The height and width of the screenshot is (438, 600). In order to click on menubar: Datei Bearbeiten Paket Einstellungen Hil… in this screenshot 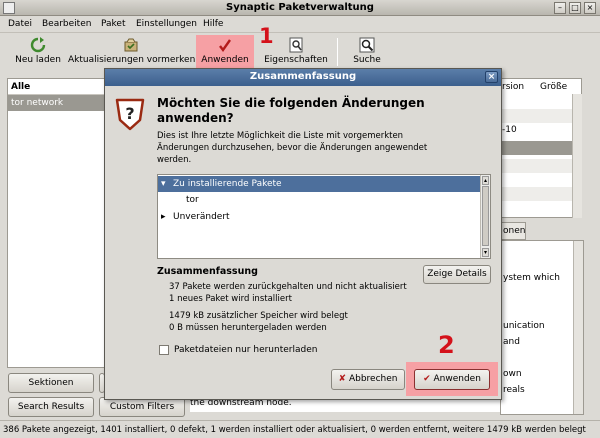, I will do `click(300, 24)`.